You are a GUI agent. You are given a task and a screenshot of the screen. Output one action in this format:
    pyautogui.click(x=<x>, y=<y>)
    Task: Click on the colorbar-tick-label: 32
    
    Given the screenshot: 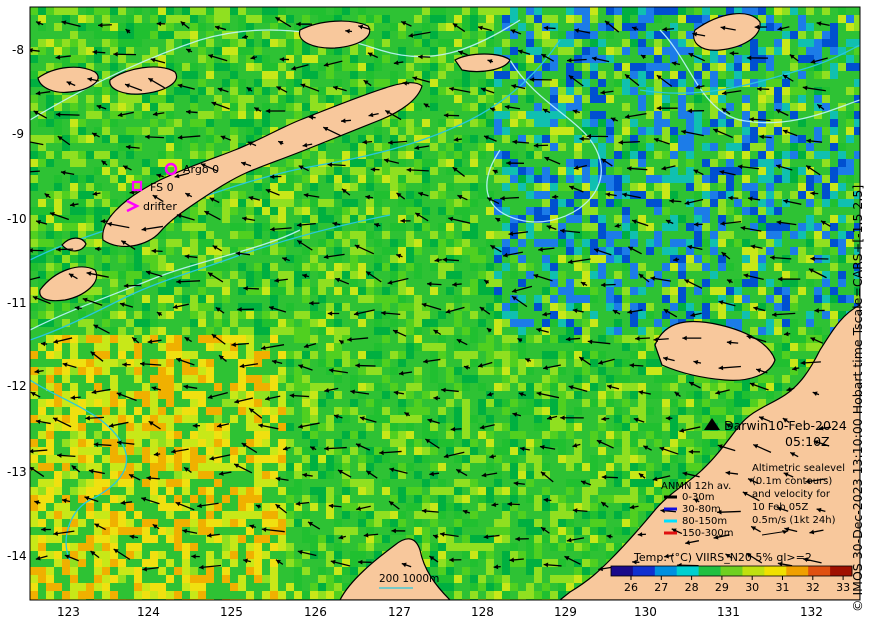 What is the action you would take?
    pyautogui.click(x=813, y=587)
    